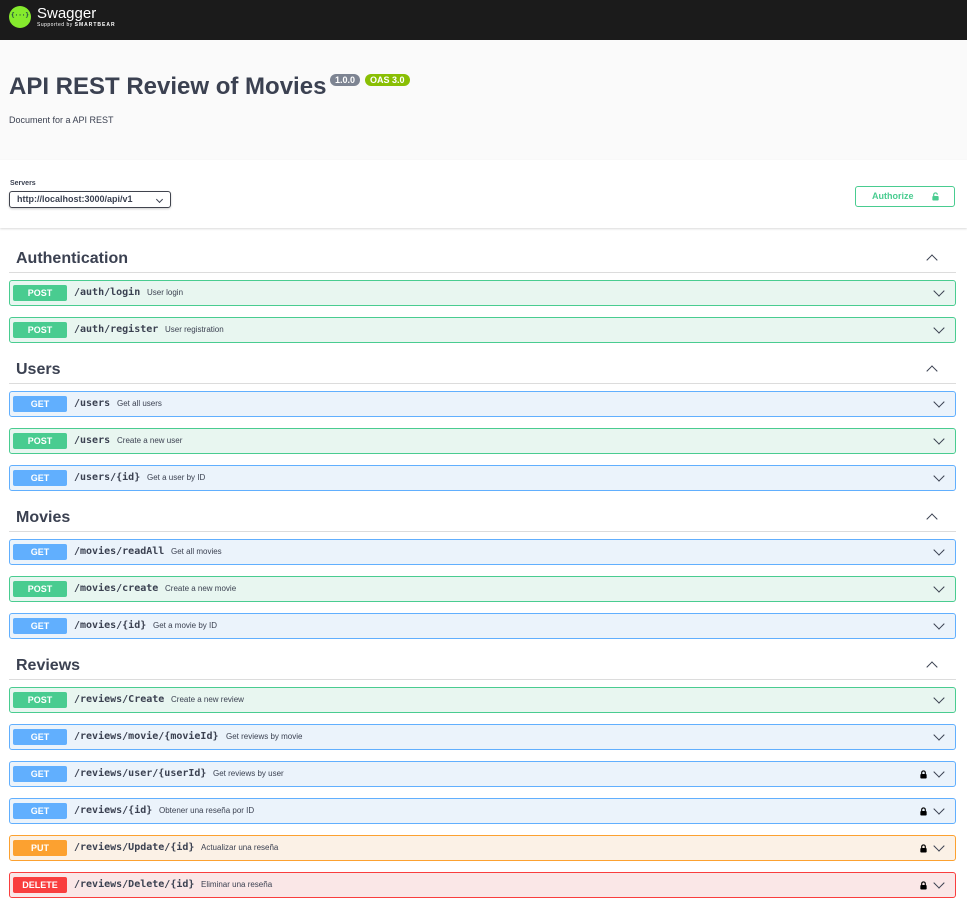  Describe the element at coordinates (482, 665) in the screenshot. I see `tag-section-reviews: Reviews` at that location.